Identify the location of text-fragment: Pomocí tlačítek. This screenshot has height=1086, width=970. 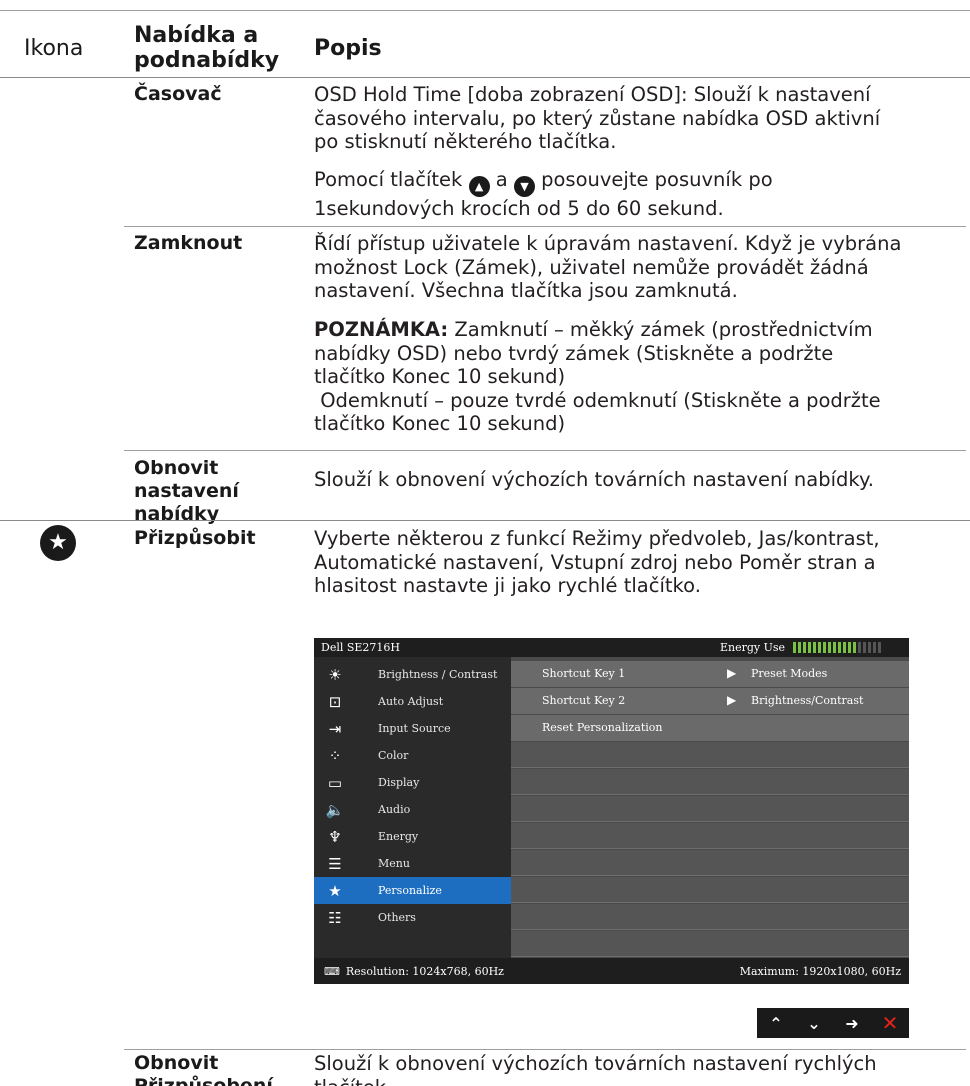
(388, 179).